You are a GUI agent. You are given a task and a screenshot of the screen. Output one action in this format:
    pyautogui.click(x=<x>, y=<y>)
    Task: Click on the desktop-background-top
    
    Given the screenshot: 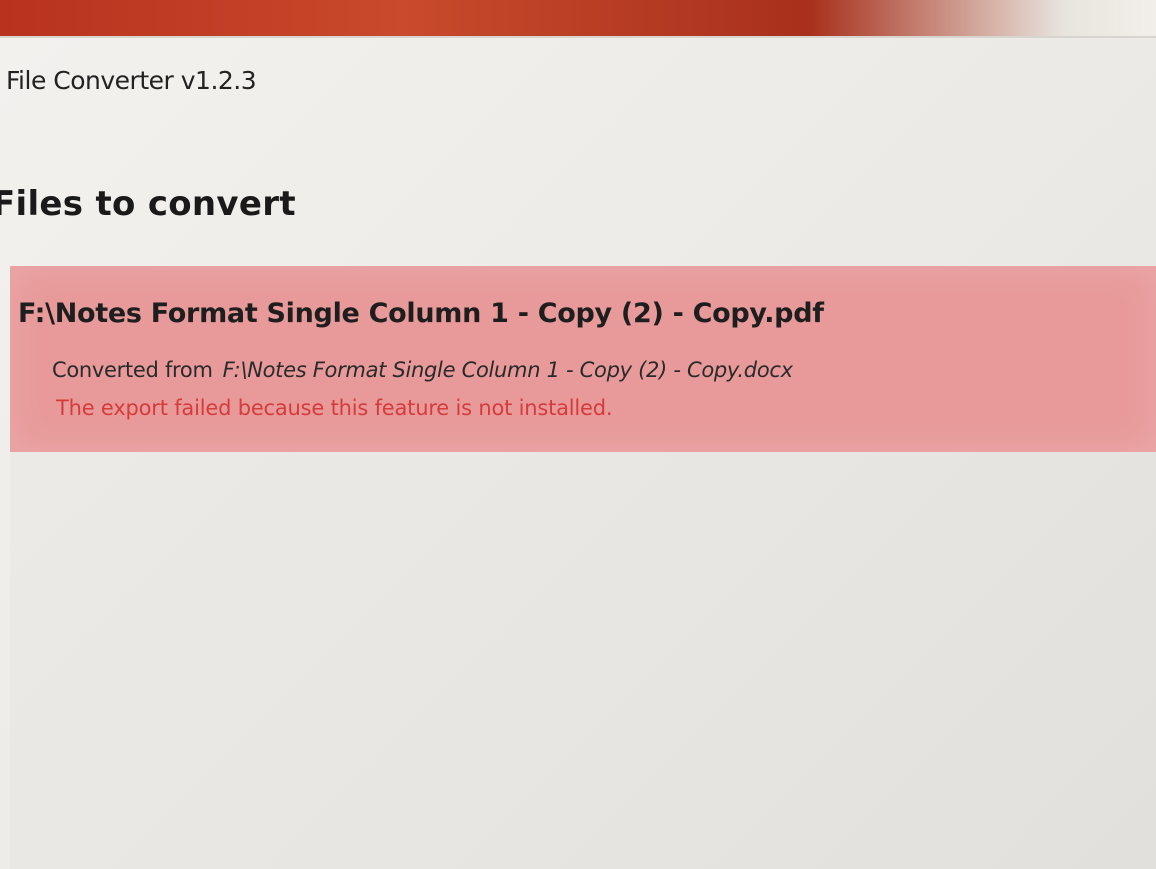 What is the action you would take?
    pyautogui.click(x=578, y=20)
    